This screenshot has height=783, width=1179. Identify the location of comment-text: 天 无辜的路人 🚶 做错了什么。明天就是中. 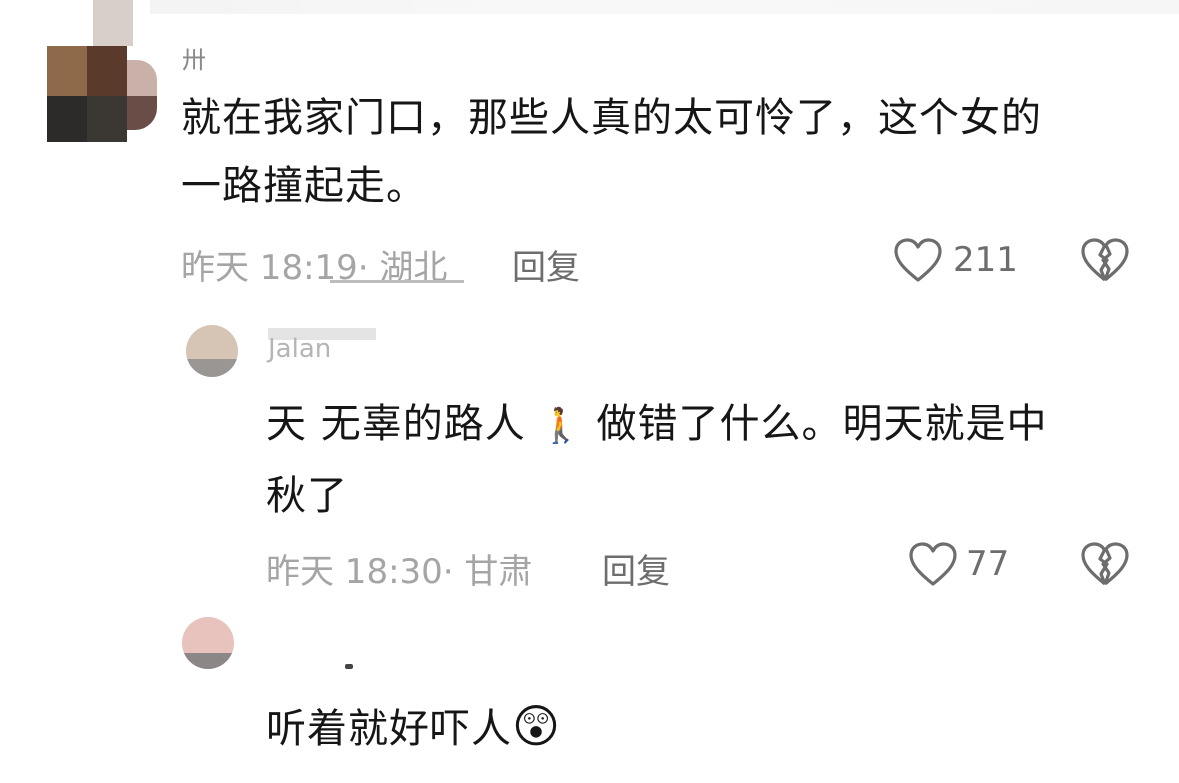
(657, 425).